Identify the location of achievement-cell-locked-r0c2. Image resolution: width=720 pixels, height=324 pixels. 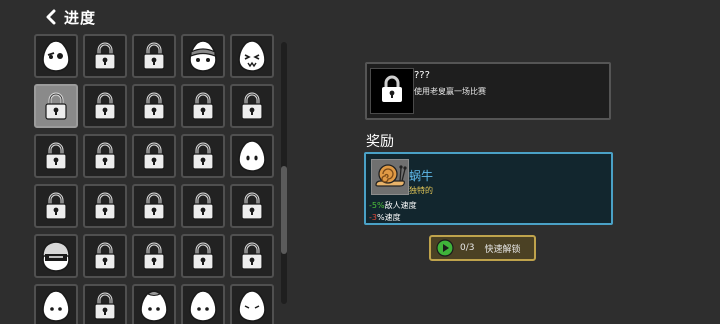
(154, 56).